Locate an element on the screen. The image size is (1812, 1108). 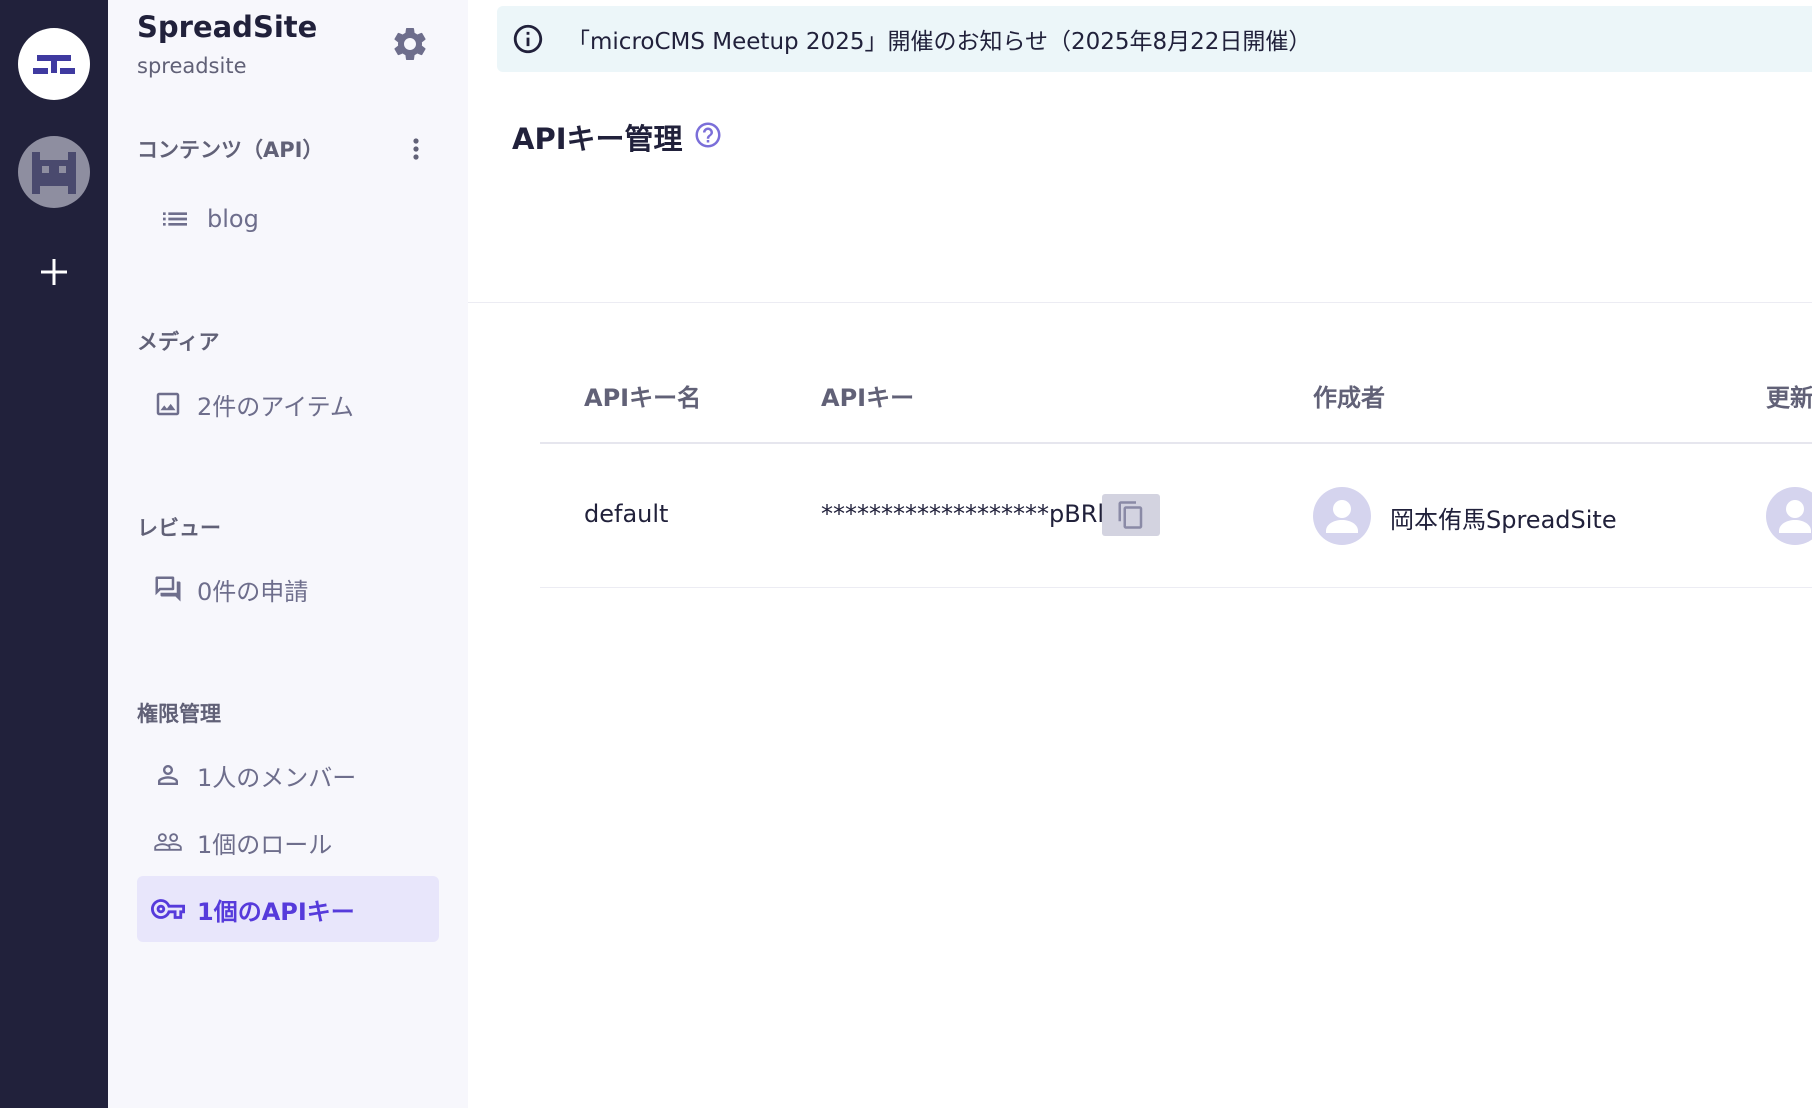
info-icon is located at coordinates (528, 39).